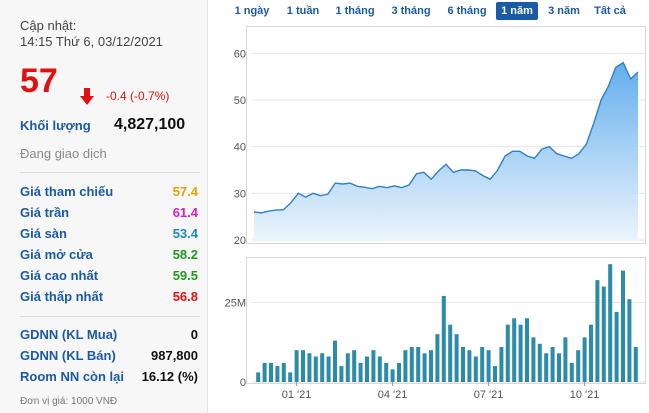 The width and height of the screenshot is (649, 413). Describe the element at coordinates (110, 172) in the screenshot. I see `divider` at that location.